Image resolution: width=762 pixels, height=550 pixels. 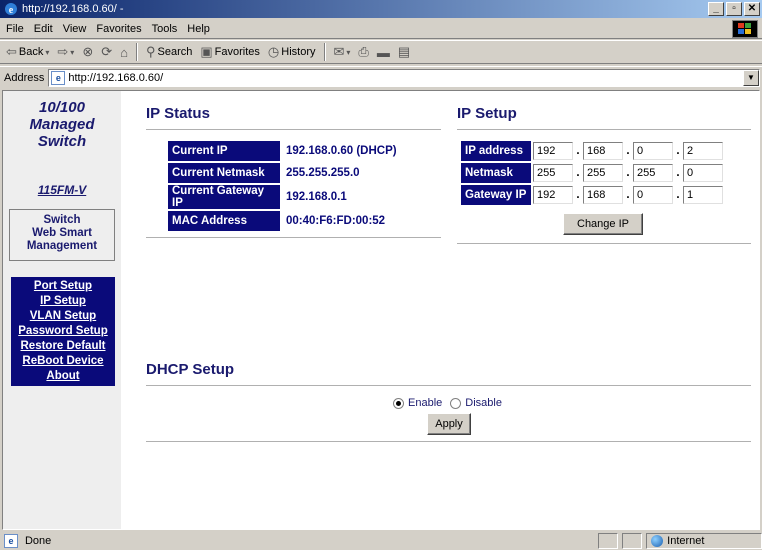 I want to click on nav-port-setup: Port Setup, so click(x=63, y=286).